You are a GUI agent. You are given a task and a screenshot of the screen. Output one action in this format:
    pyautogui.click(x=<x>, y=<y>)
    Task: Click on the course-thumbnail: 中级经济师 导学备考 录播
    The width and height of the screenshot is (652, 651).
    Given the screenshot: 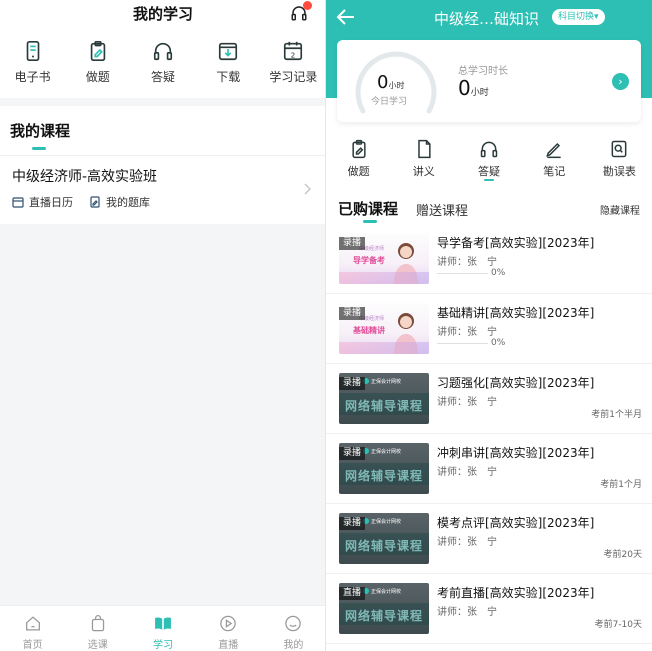 What is the action you would take?
    pyautogui.click(x=384, y=258)
    